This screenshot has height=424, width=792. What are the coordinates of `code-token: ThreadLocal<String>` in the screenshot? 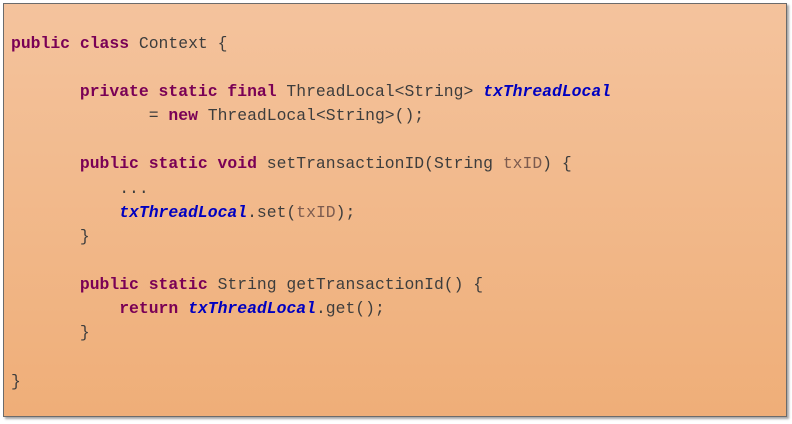 It's located at (380, 91).